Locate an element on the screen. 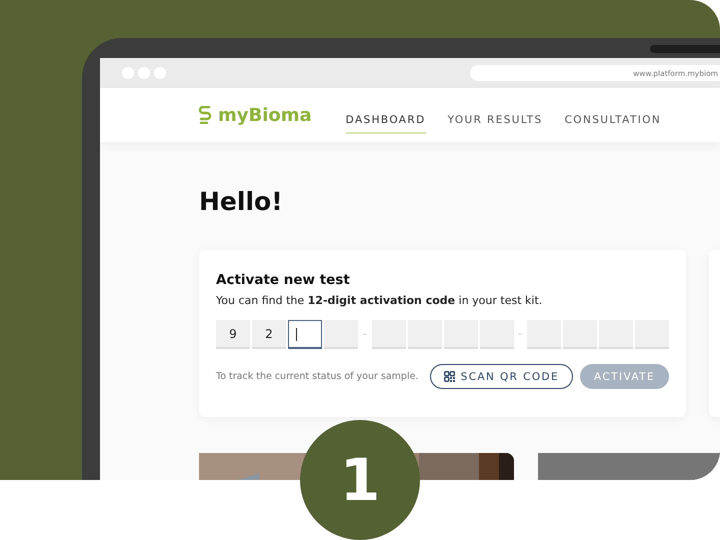 The image size is (720, 540). gut-icon is located at coordinates (205, 115).